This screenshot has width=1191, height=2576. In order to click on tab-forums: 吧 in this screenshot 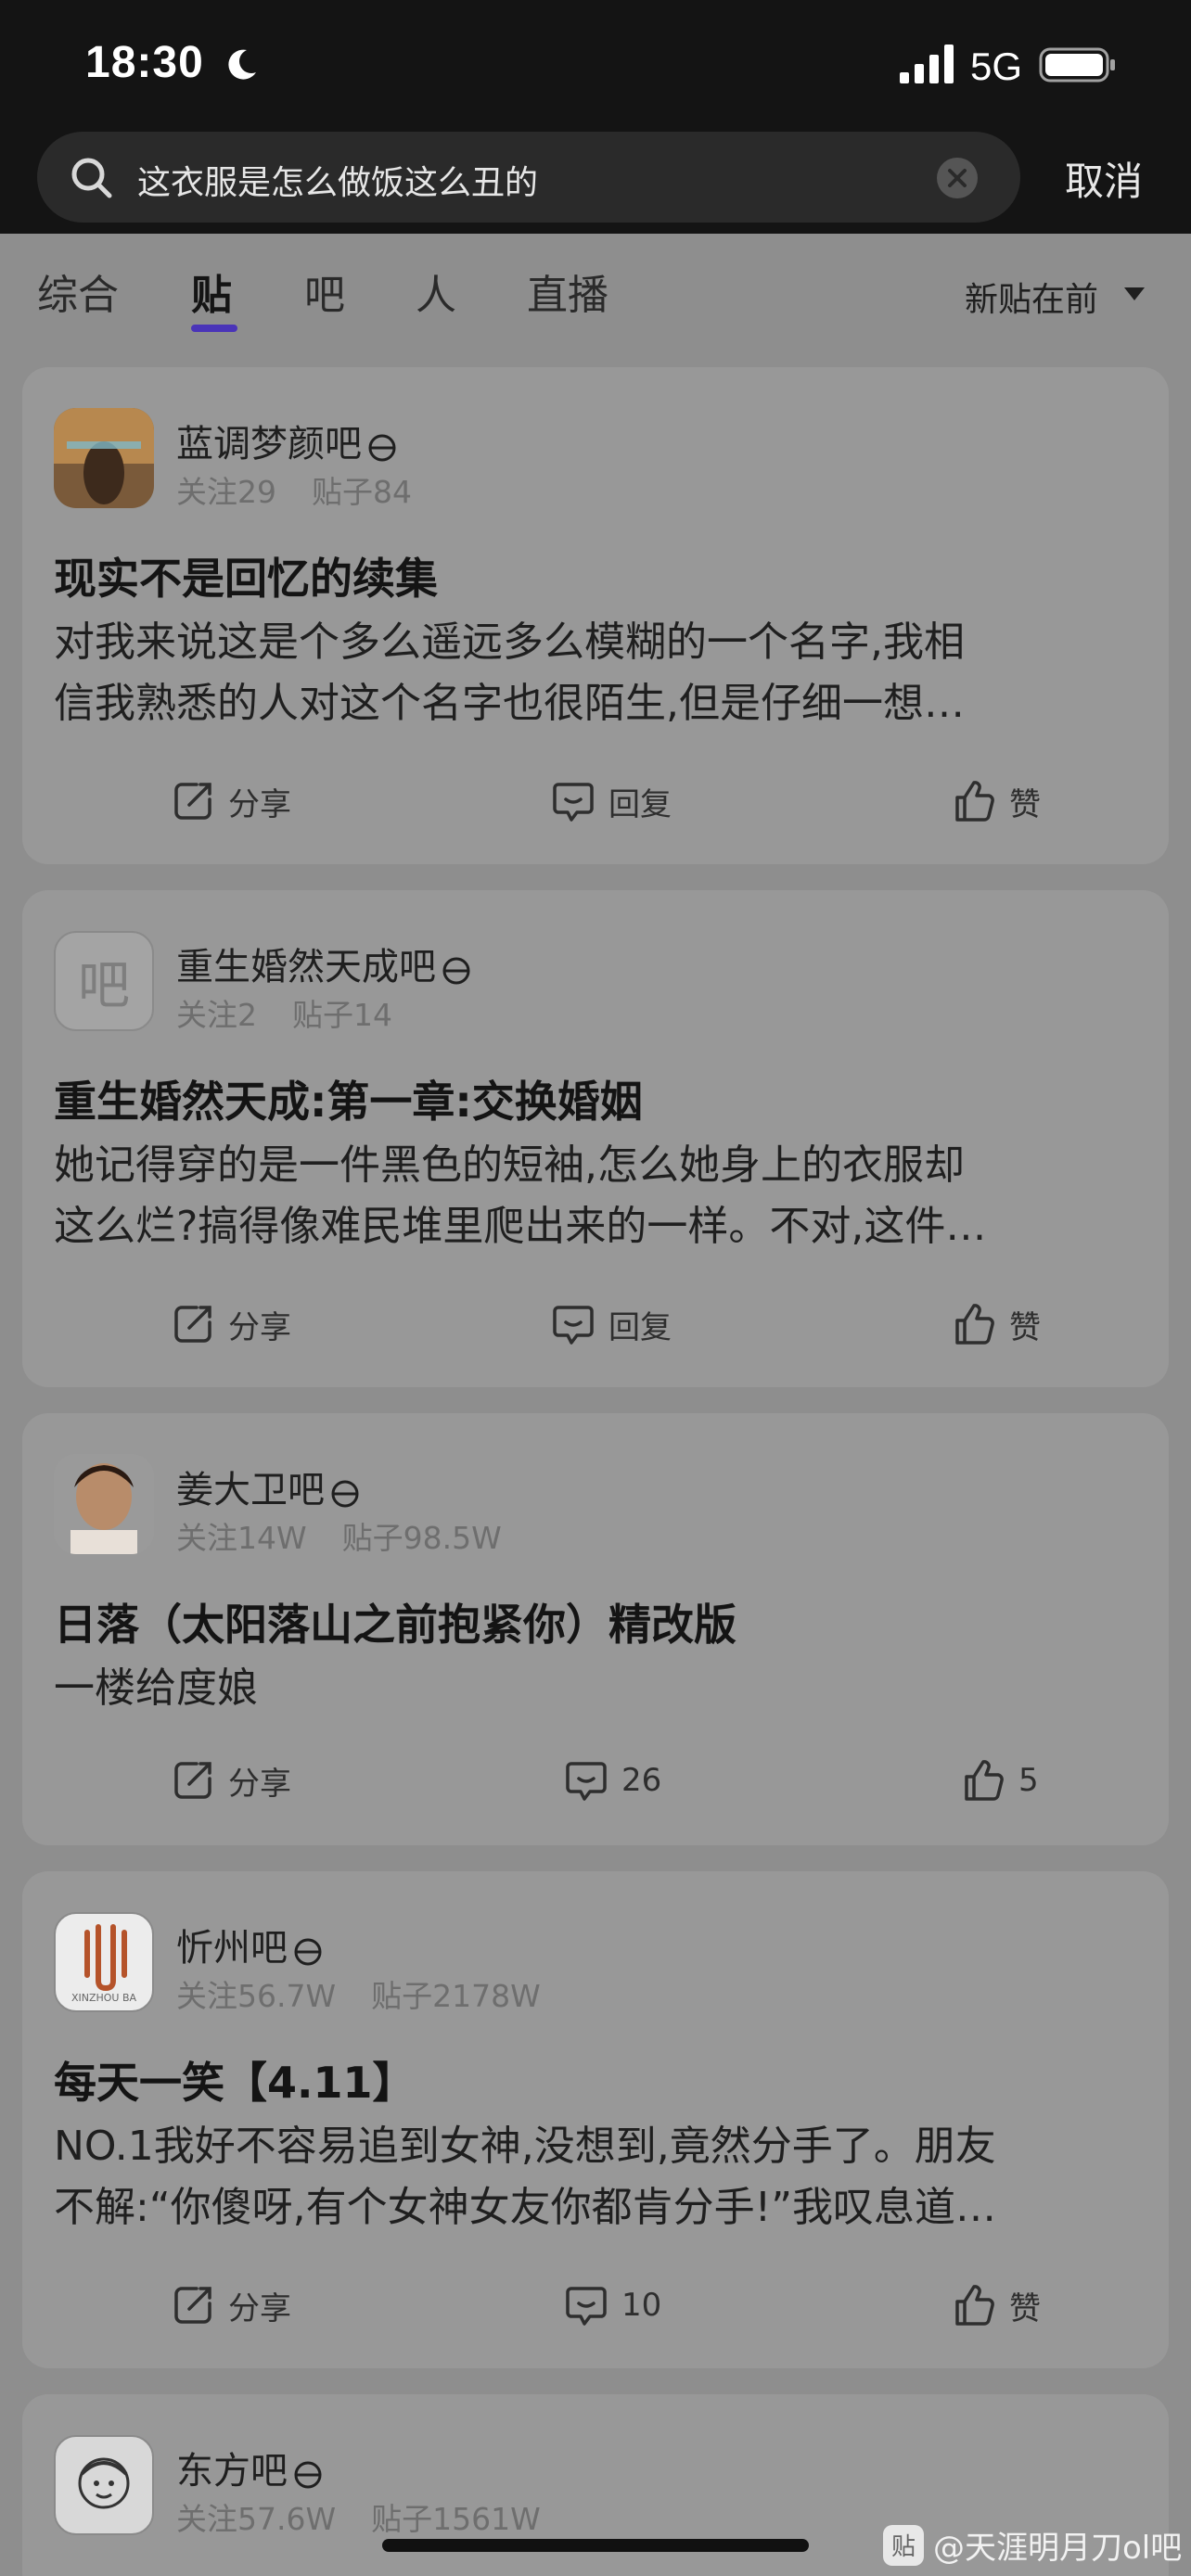, I will do `click(324, 291)`.